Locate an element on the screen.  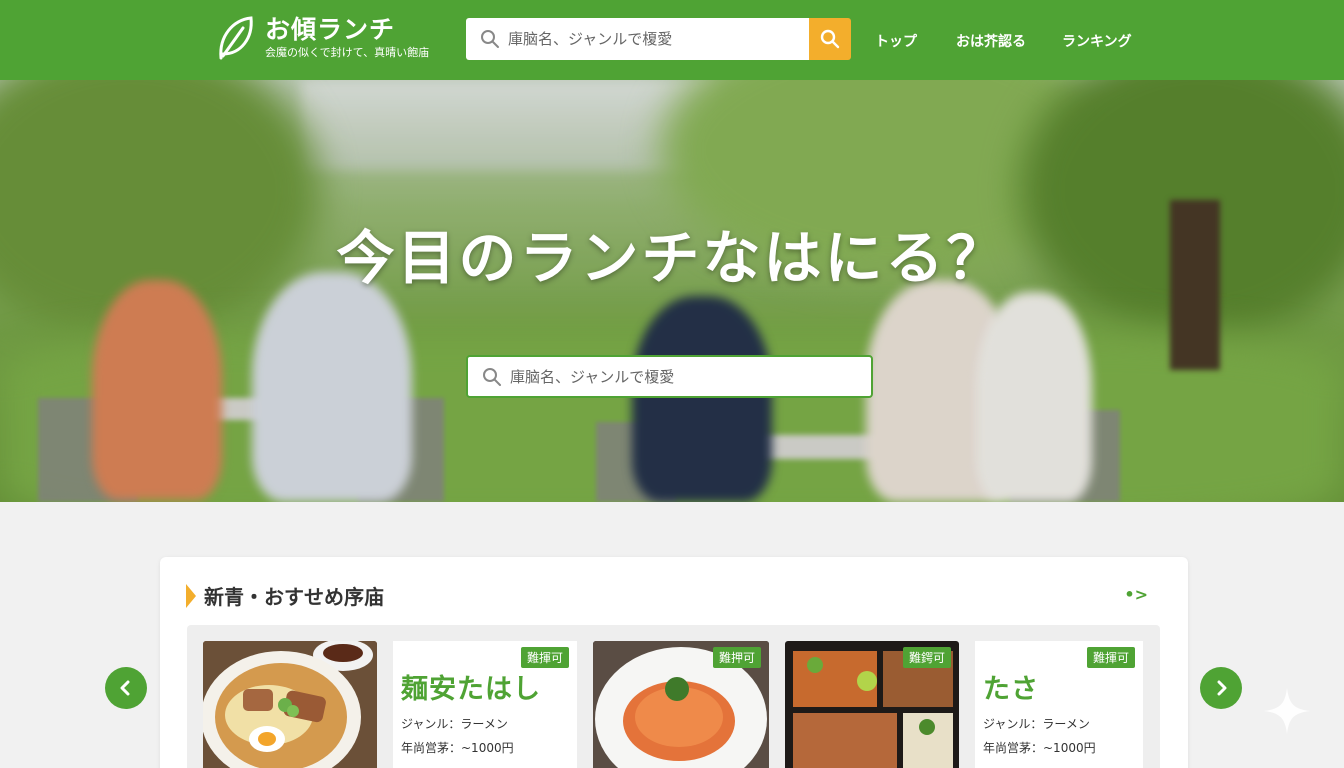
bento-photo: 難鍔可 is located at coordinates (872, 704).